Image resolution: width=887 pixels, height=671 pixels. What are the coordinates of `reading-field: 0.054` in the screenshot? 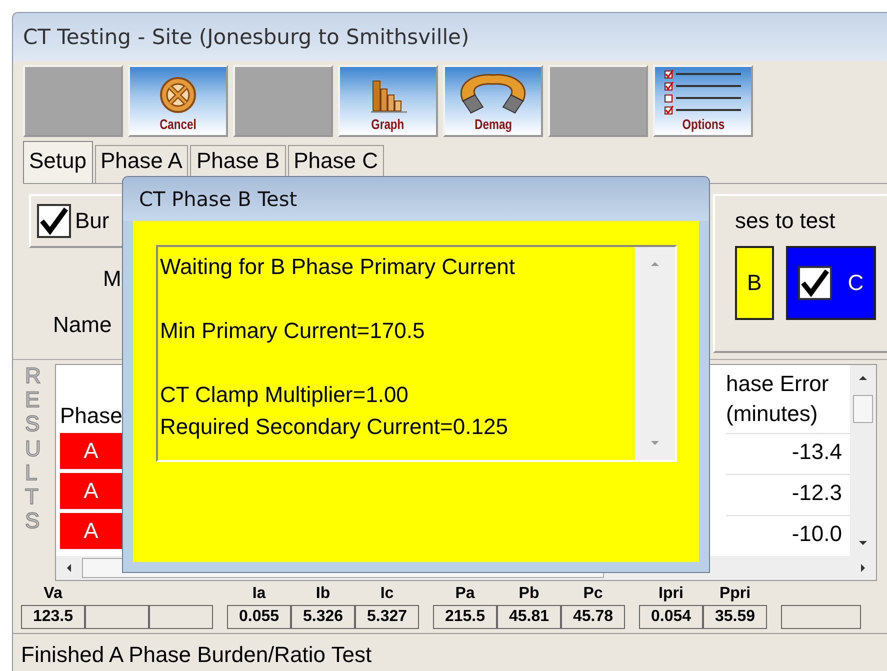 It's located at (671, 617).